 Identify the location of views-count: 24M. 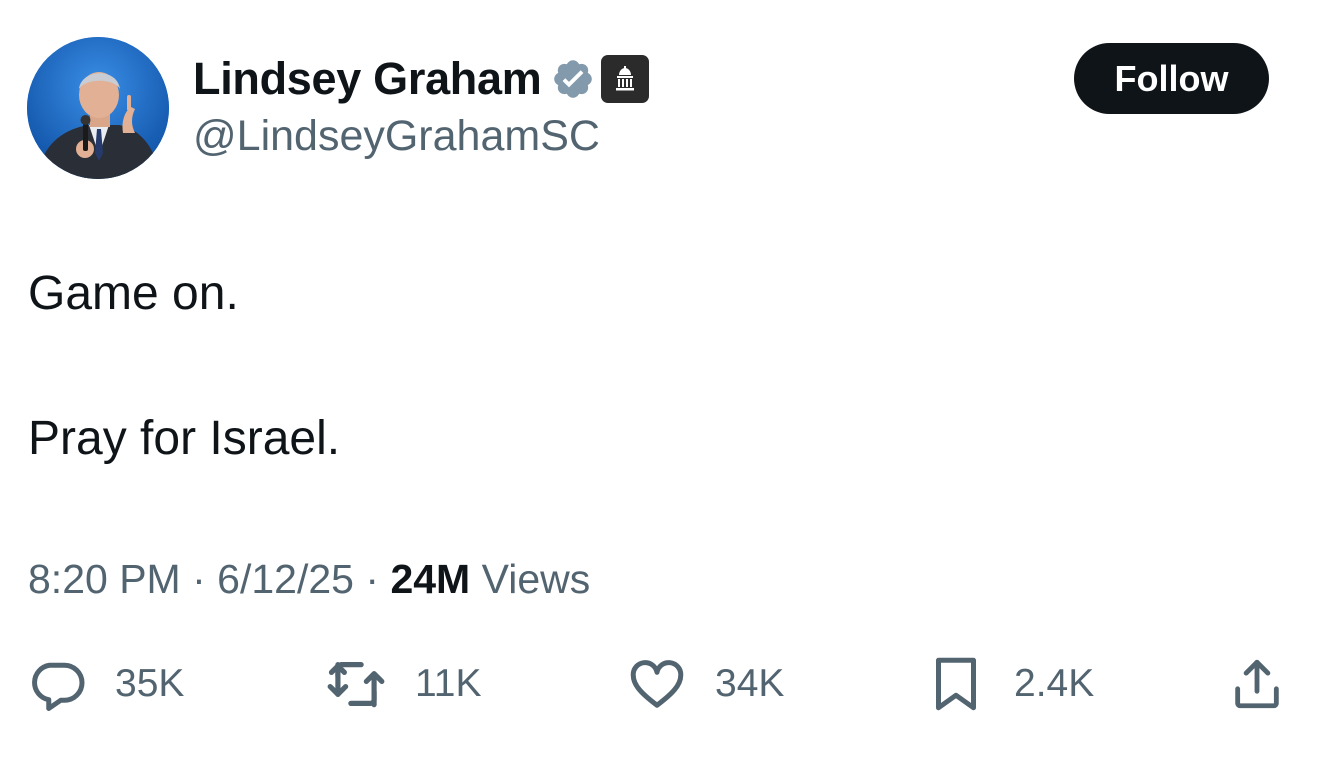
(430, 579).